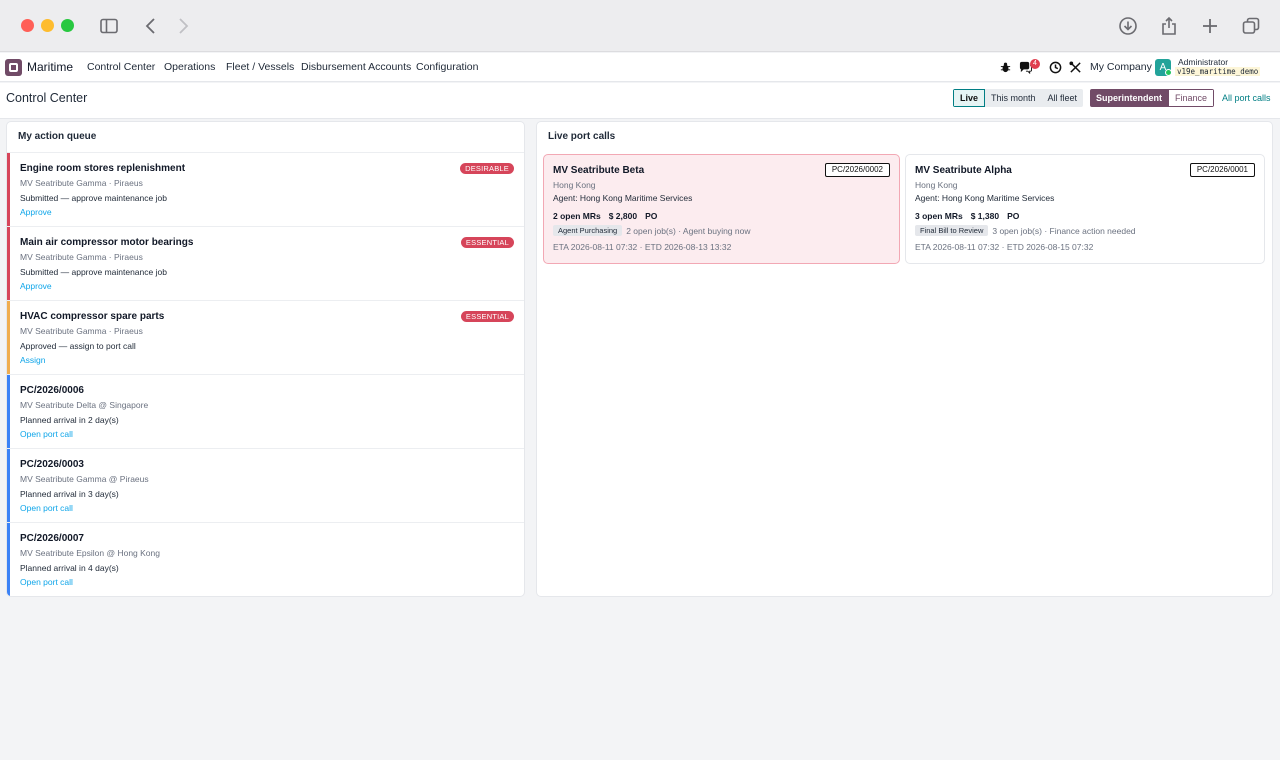  What do you see at coordinates (151, 26) in the screenshot?
I see `back-icon` at bounding box center [151, 26].